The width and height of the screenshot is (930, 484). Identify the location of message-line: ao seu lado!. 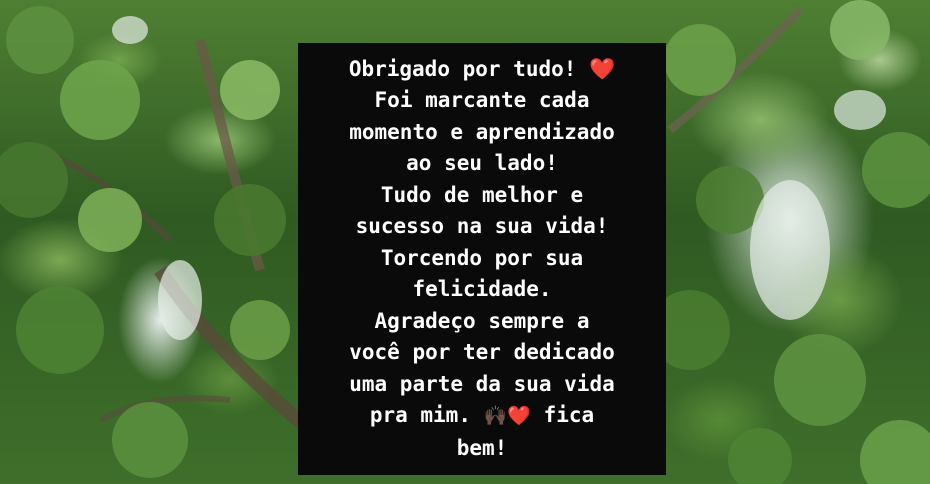
(482, 163).